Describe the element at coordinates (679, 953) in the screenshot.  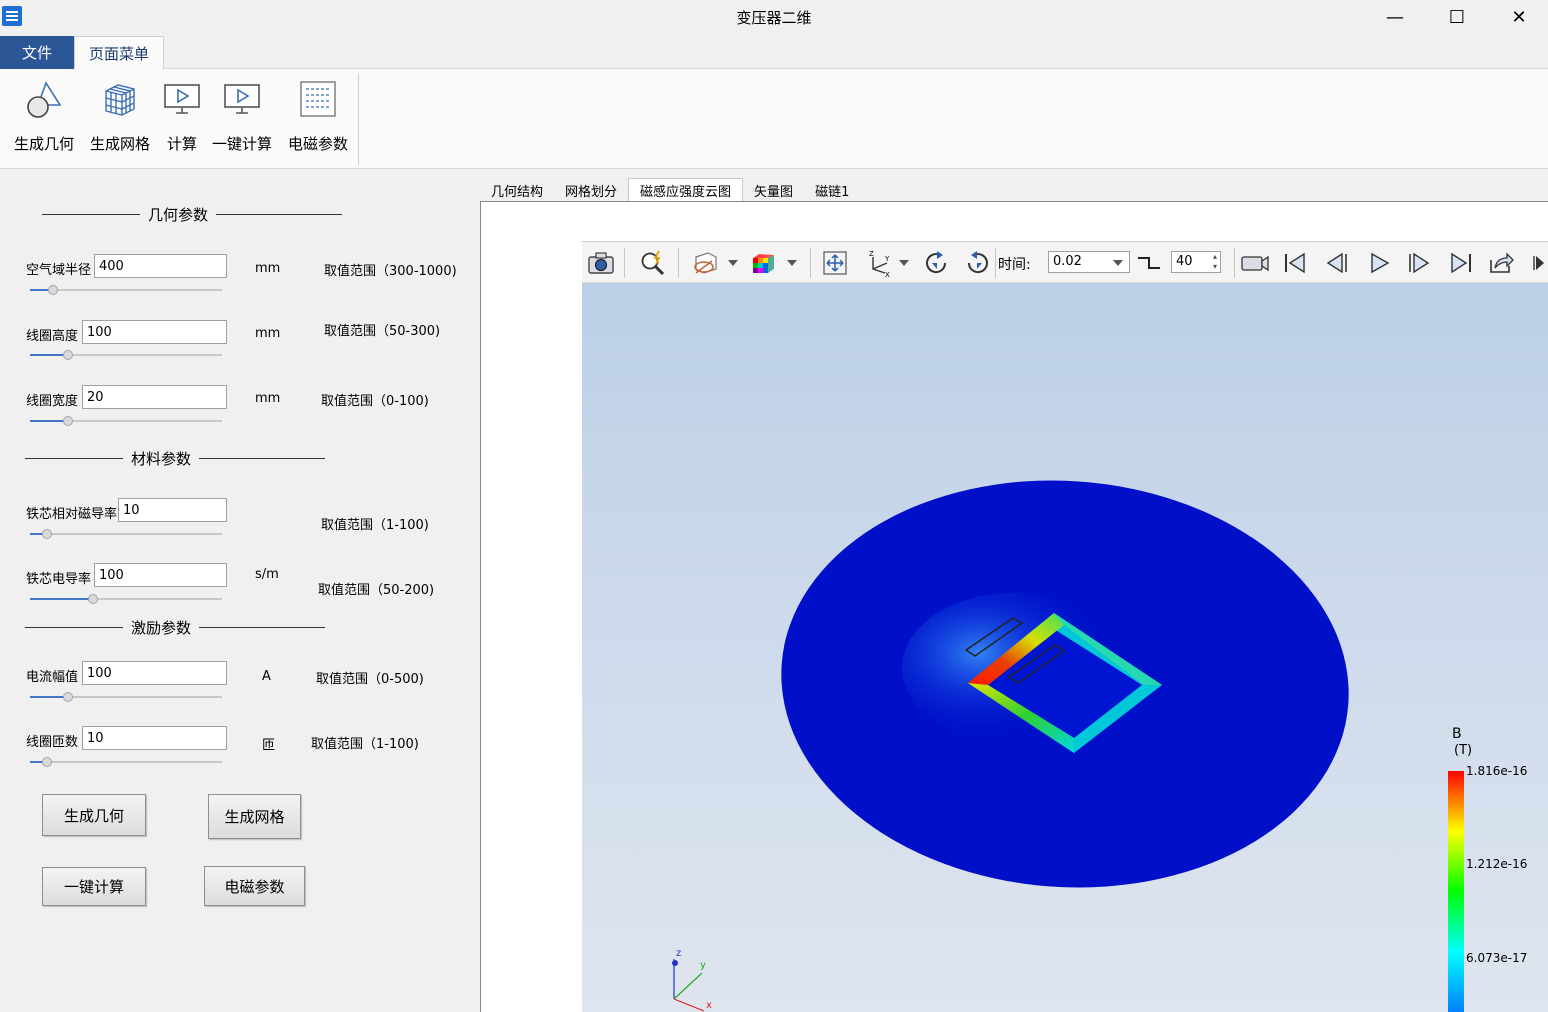
I see `axis-z-label: z` at that location.